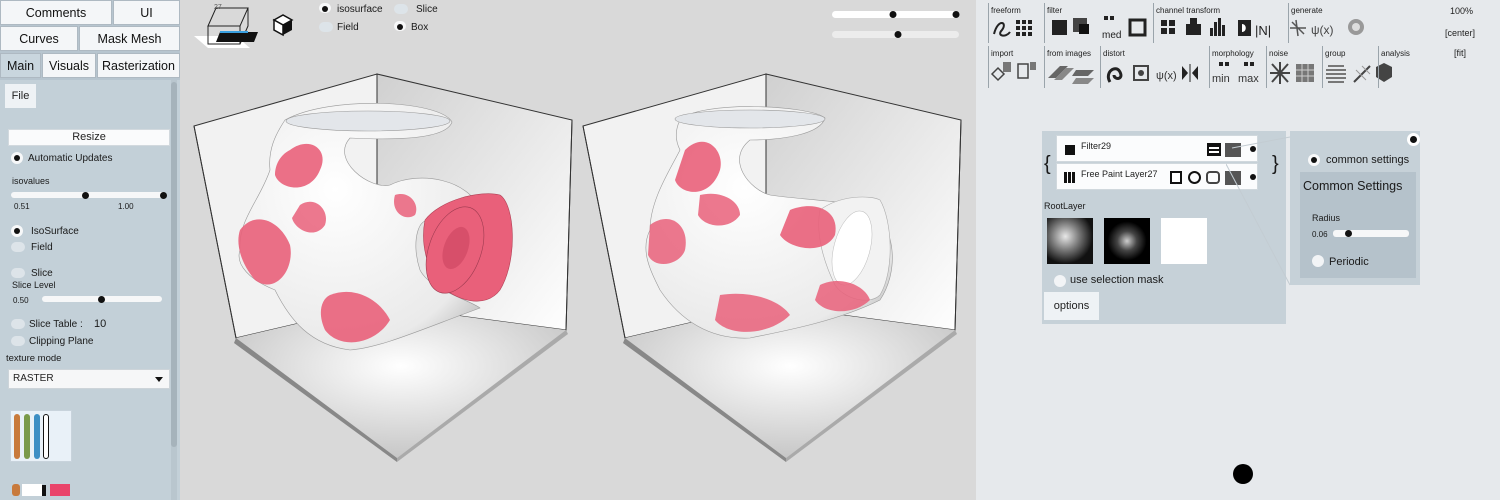 Image resolution: width=1500 pixels, height=500 pixels. Describe the element at coordinates (1213, 177) in the screenshot. I see `link-icon` at that location.